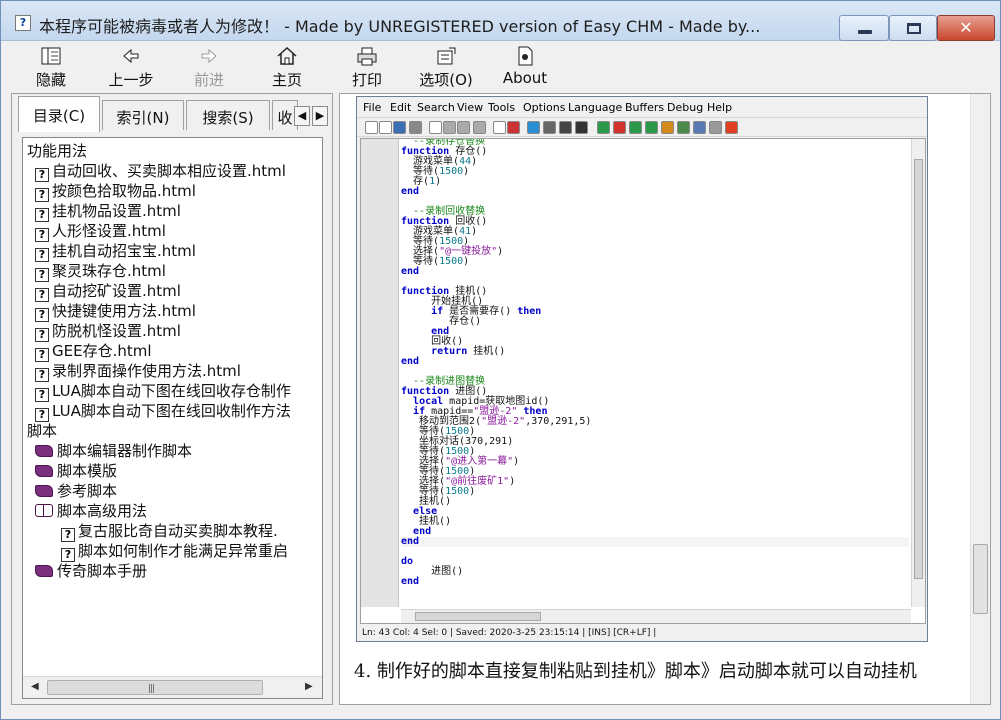 The width and height of the screenshot is (1001, 720). I want to click on tree-item: 参考脚本, so click(173, 491).